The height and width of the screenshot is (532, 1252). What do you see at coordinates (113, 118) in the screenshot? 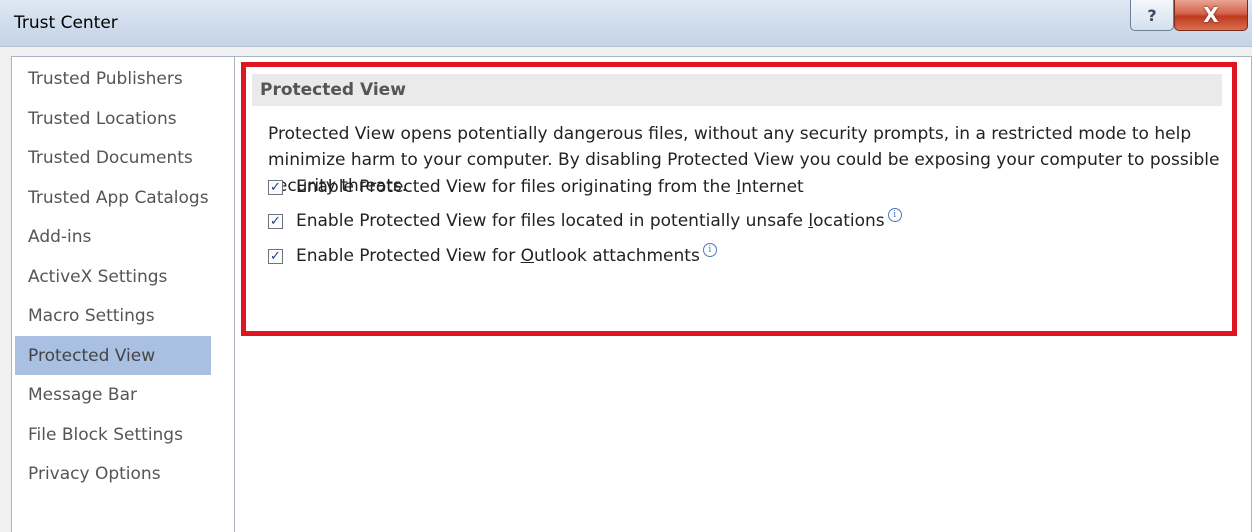
I see `sidebar-item-trusted-locations: Trusted Locations` at bounding box center [113, 118].